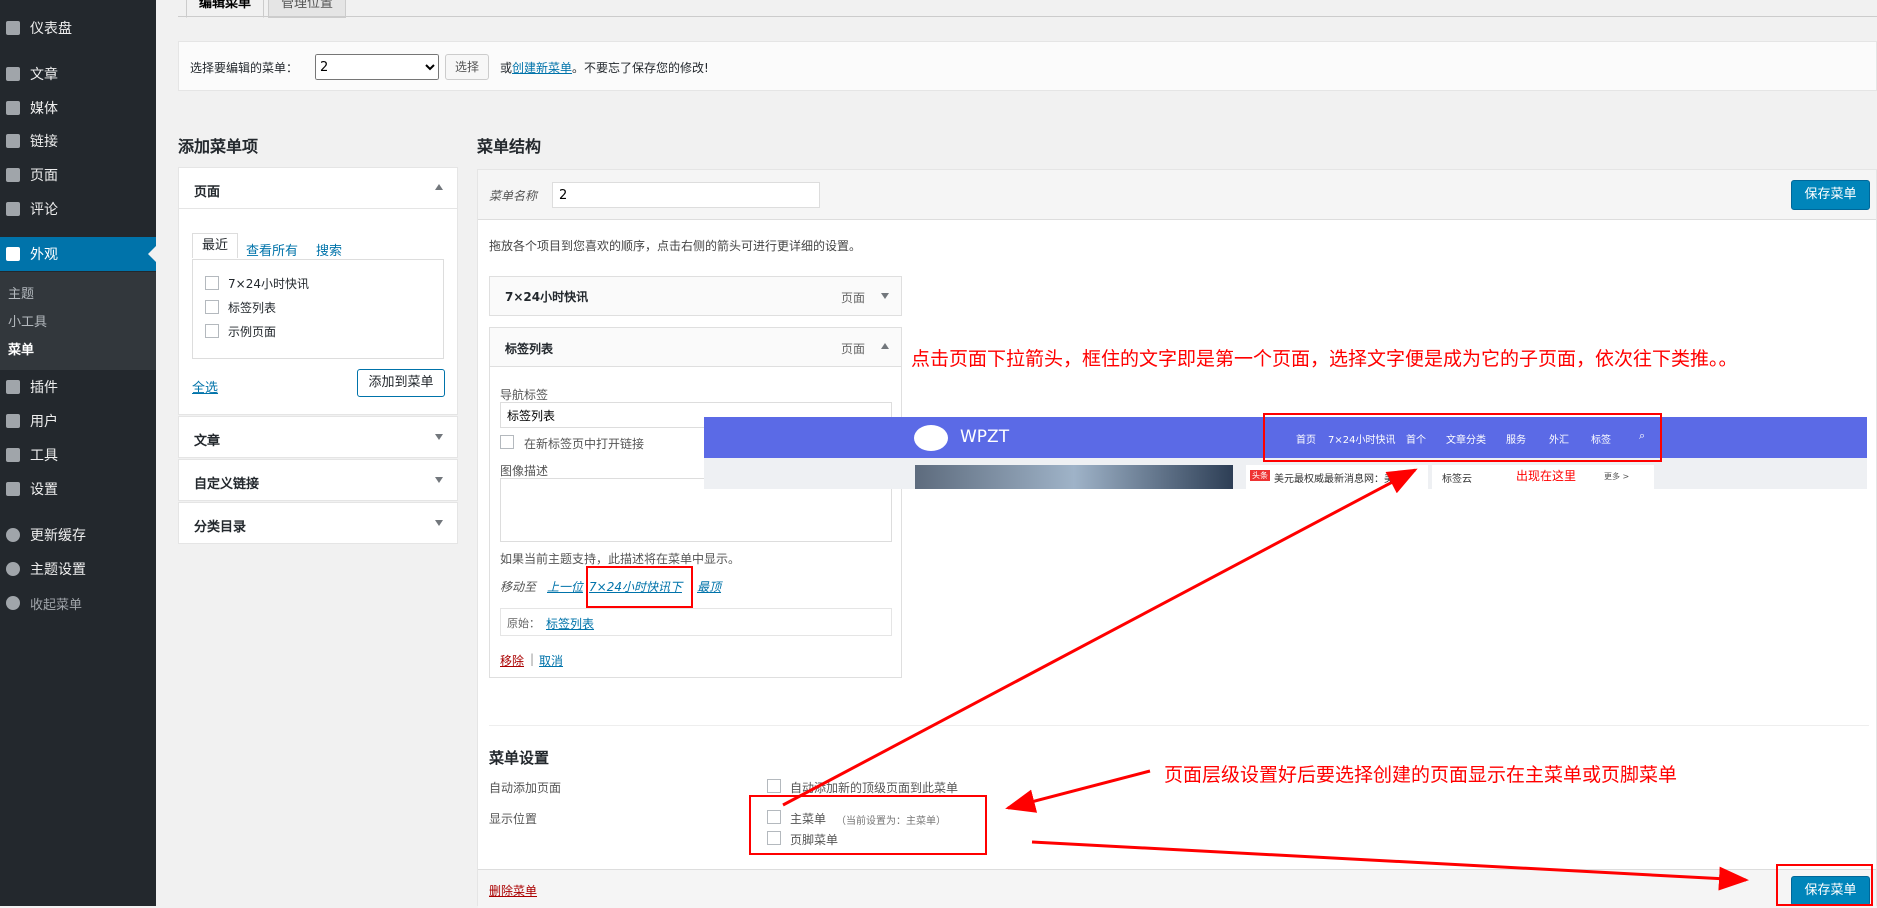 Image resolution: width=1877 pixels, height=908 pixels. I want to click on arrow-to-location, so click(1078, 791).